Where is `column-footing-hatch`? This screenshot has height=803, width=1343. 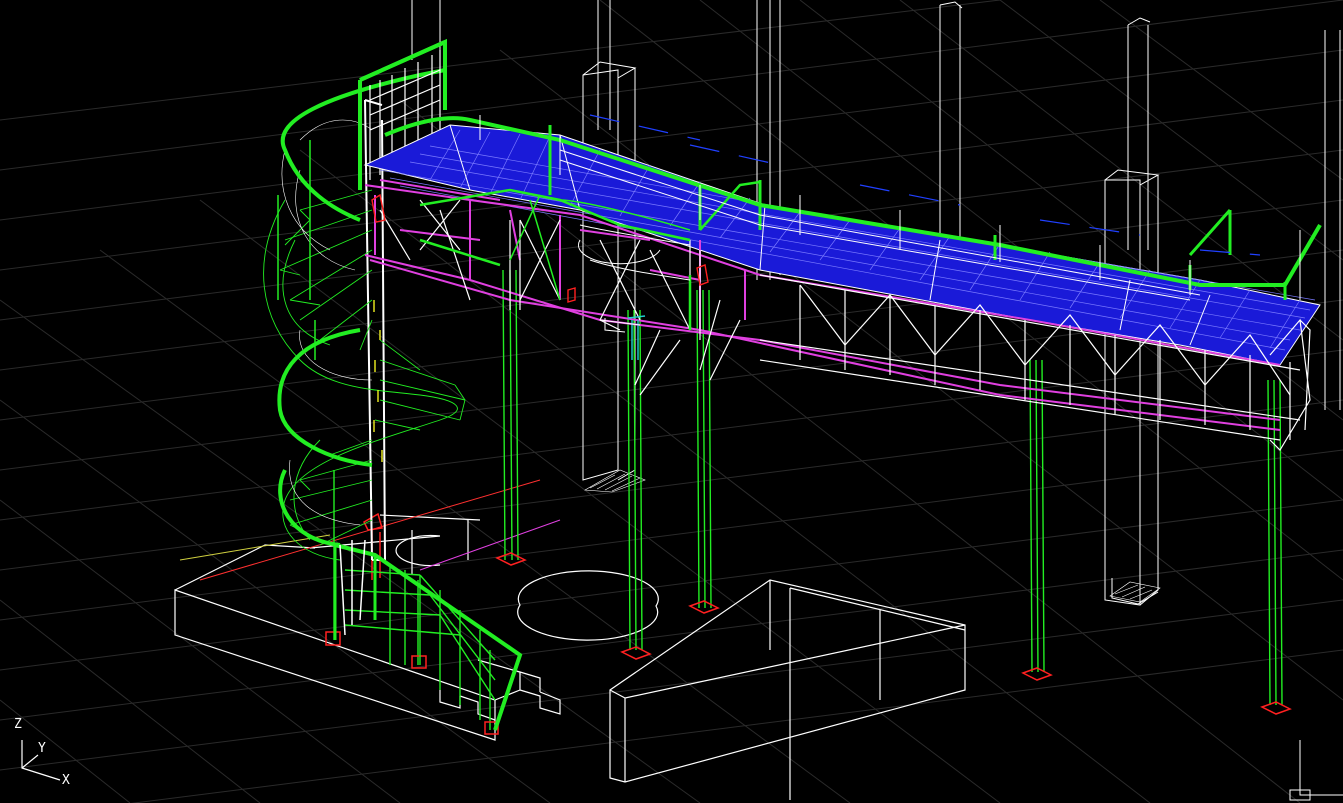 column-footing-hatch is located at coordinates (872, 536).